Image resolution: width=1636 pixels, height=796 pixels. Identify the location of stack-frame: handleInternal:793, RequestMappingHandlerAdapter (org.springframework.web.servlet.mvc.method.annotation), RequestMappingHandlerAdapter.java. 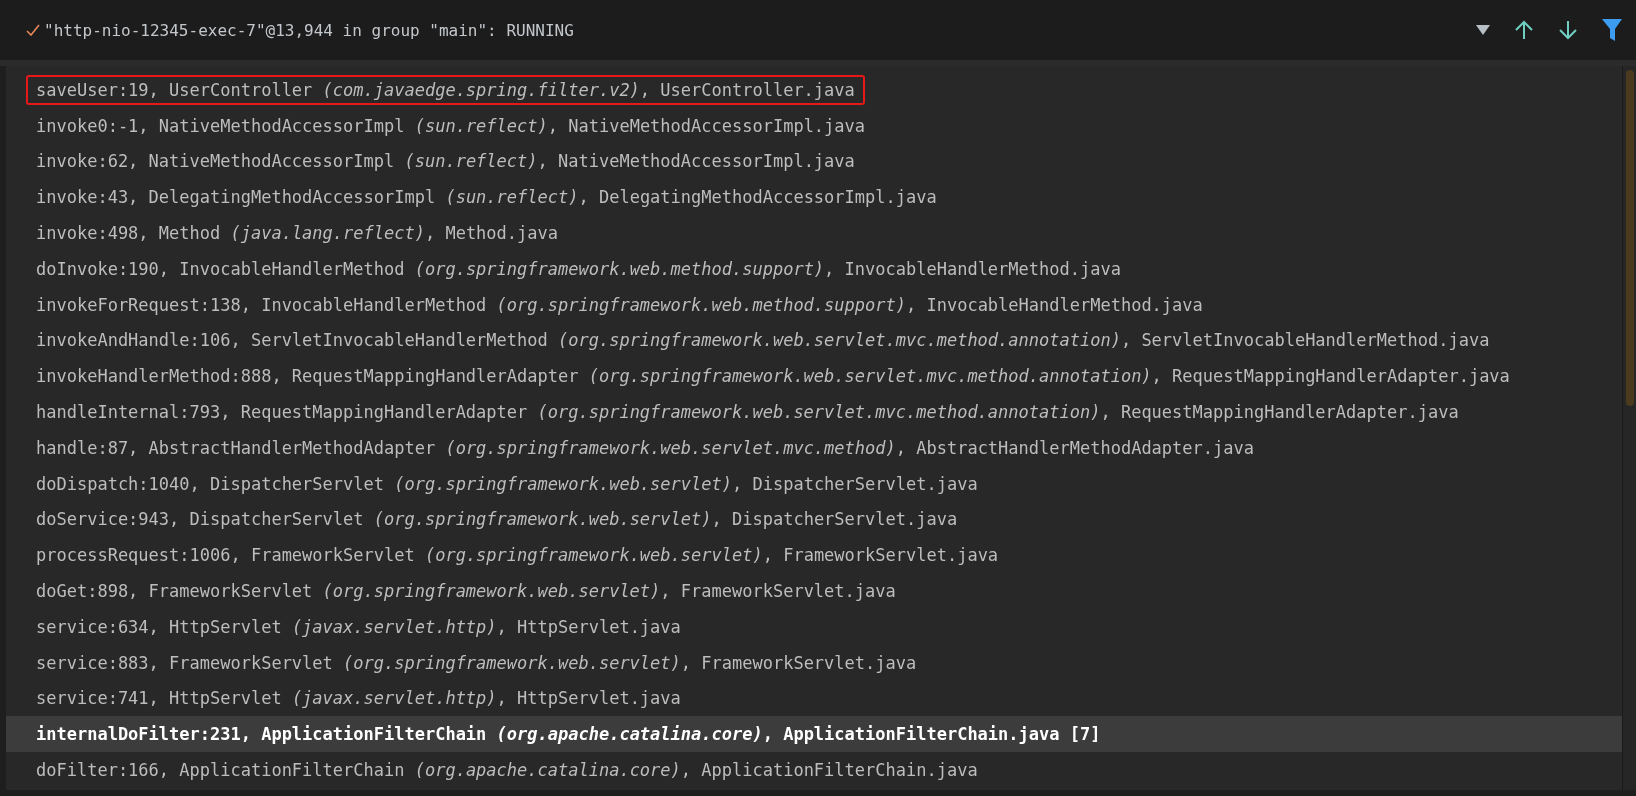
(747, 412).